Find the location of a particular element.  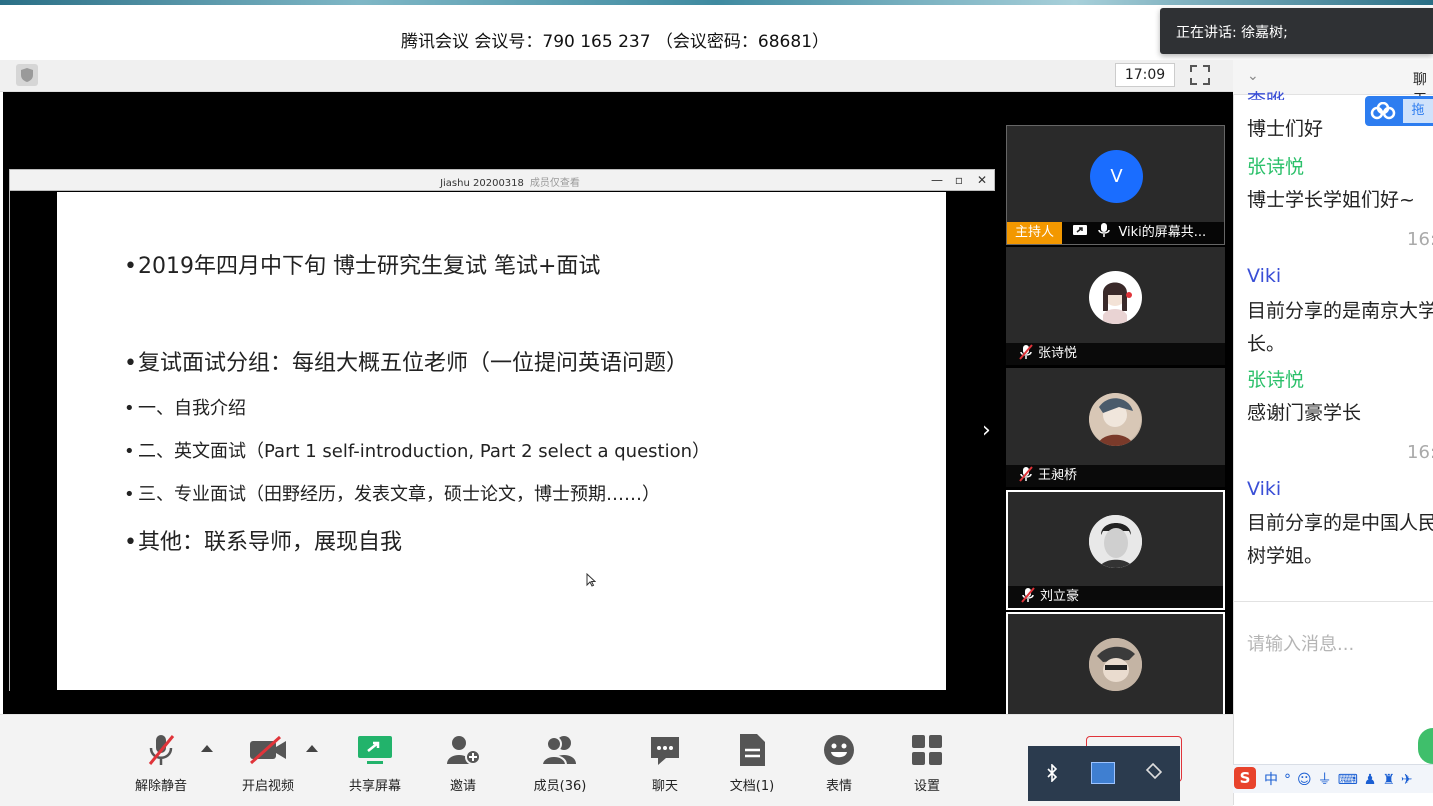

drag-button-label: 拖 is located at coordinates (1418, 111).